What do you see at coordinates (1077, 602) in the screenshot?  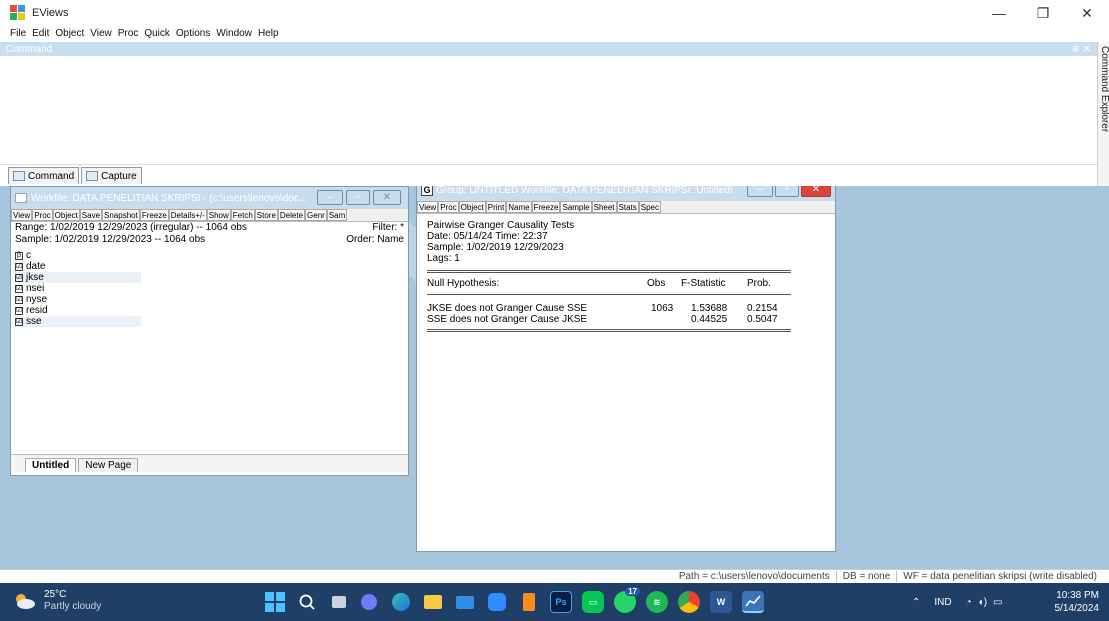 I see `system-clock: 10:38 PM 5/14/2024` at bounding box center [1077, 602].